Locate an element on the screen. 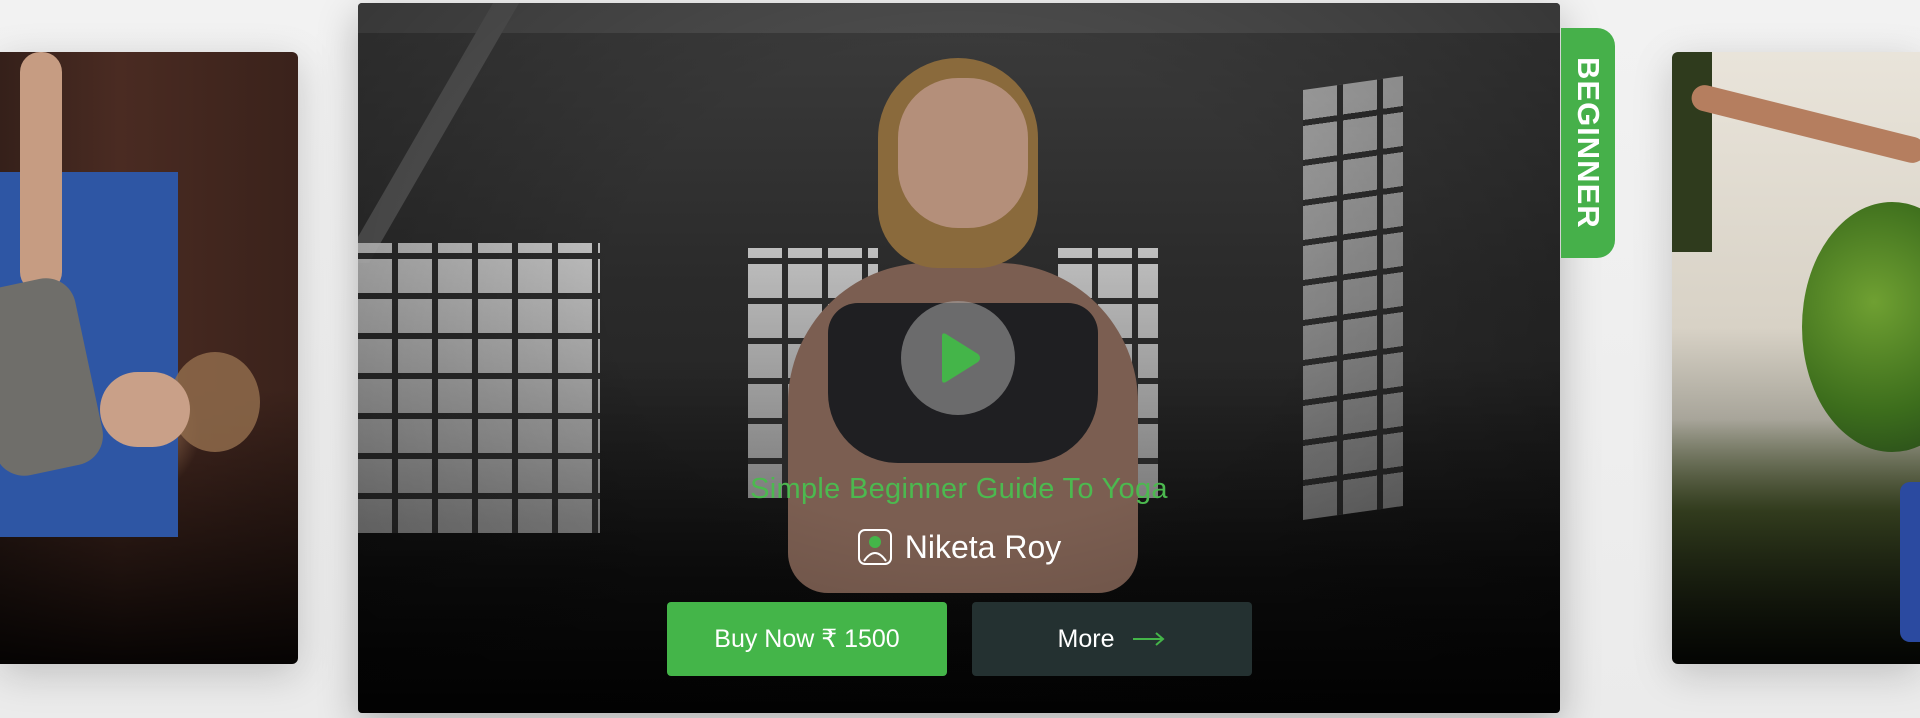 Image resolution: width=1920 pixels, height=718 pixels. person-icon is located at coordinates (874, 547).